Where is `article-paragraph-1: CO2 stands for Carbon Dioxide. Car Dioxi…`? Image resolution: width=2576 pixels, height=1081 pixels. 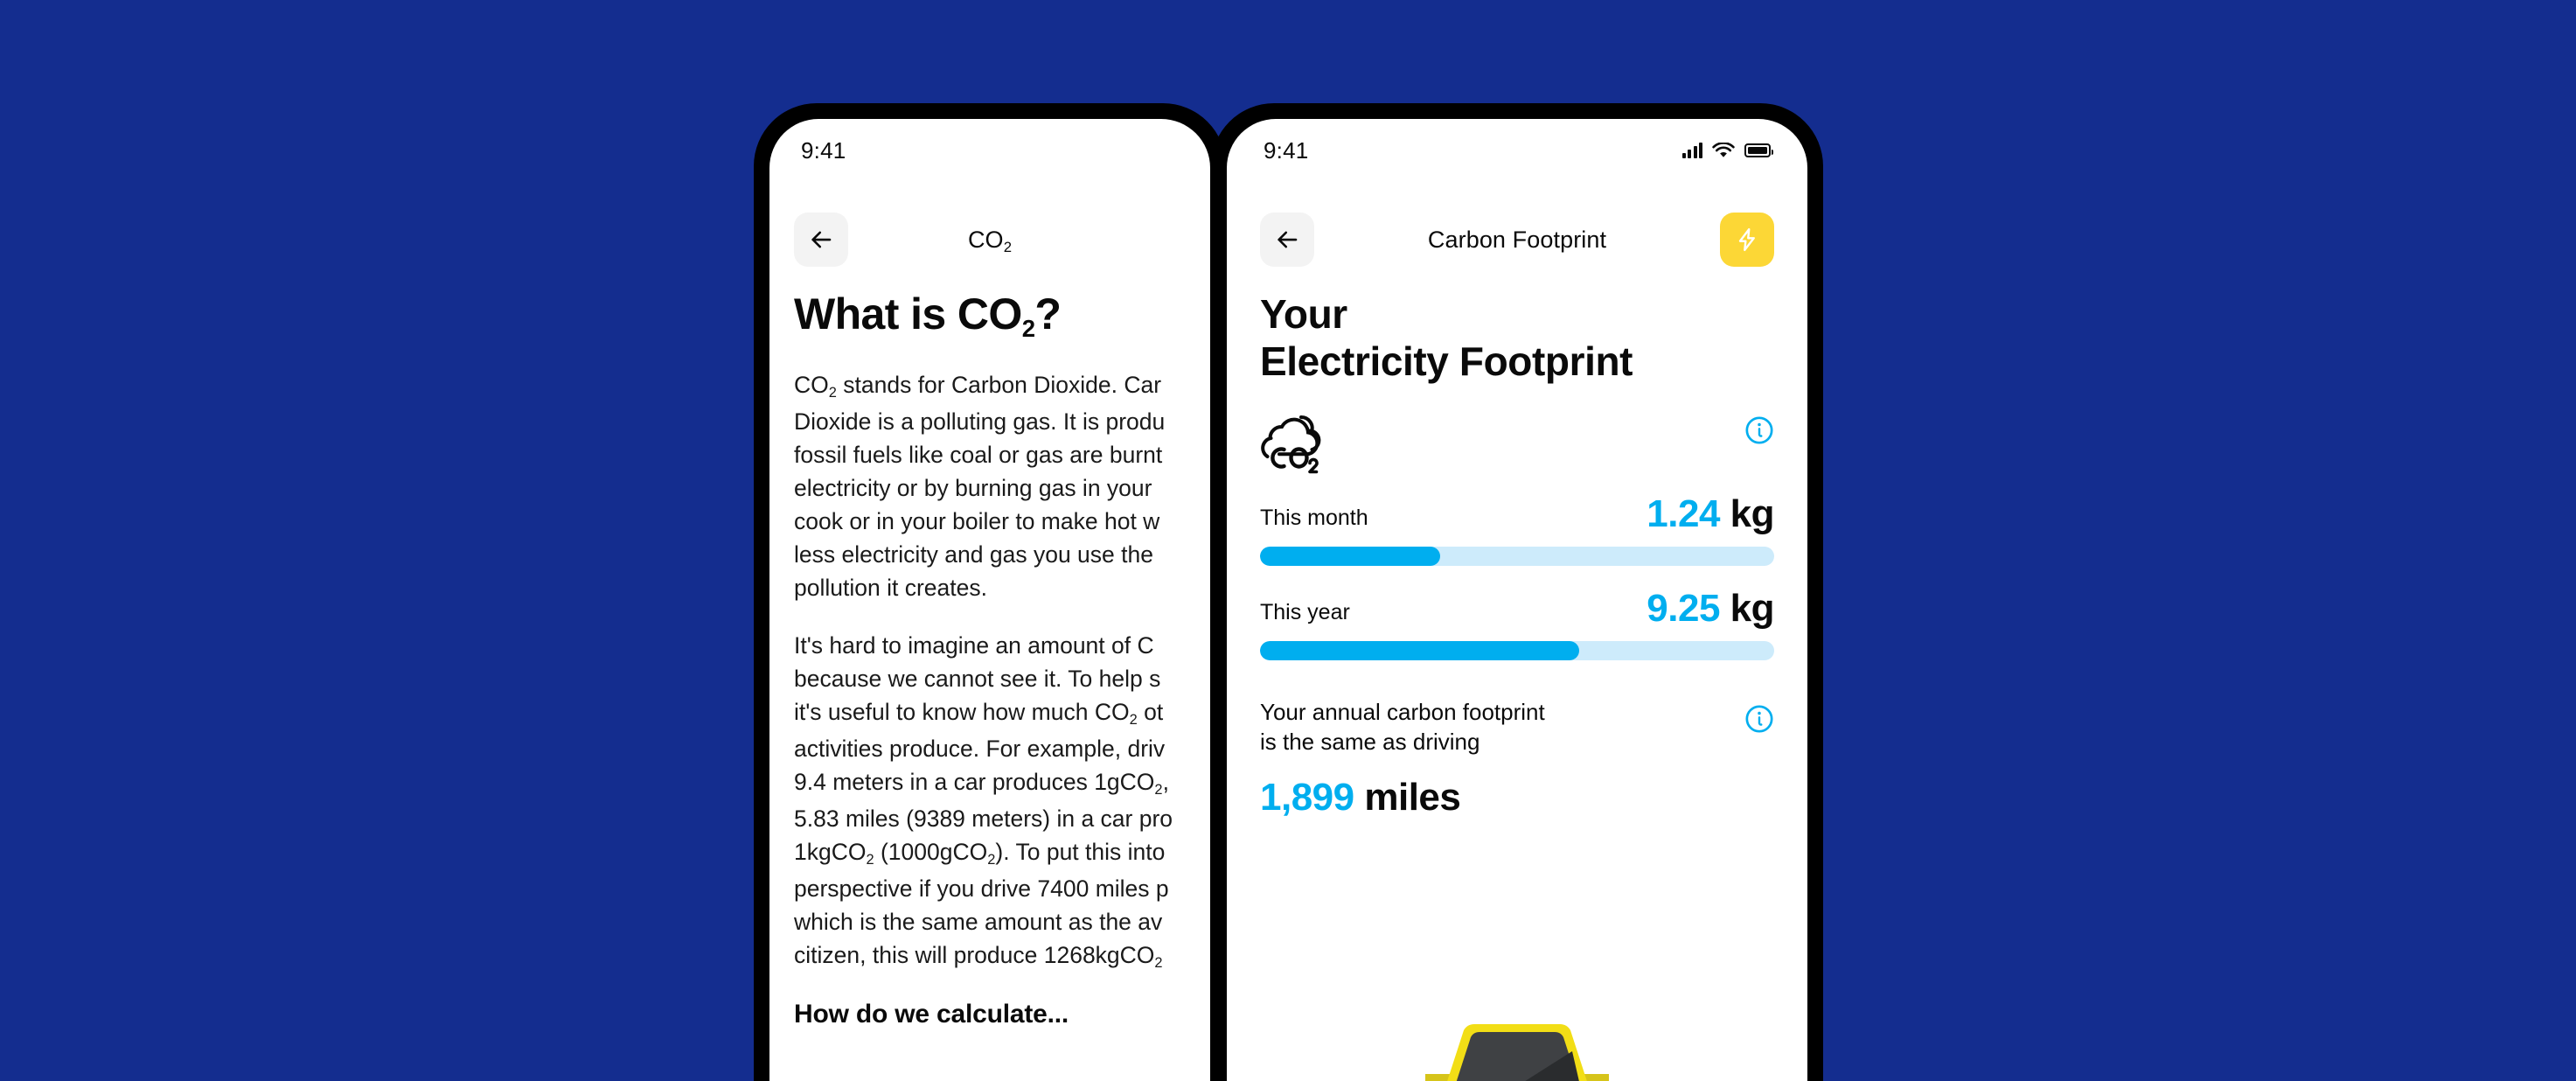
article-paragraph-1: CO2 stands for Carbon Dioxide. Car Dioxi… is located at coordinates (1002, 486).